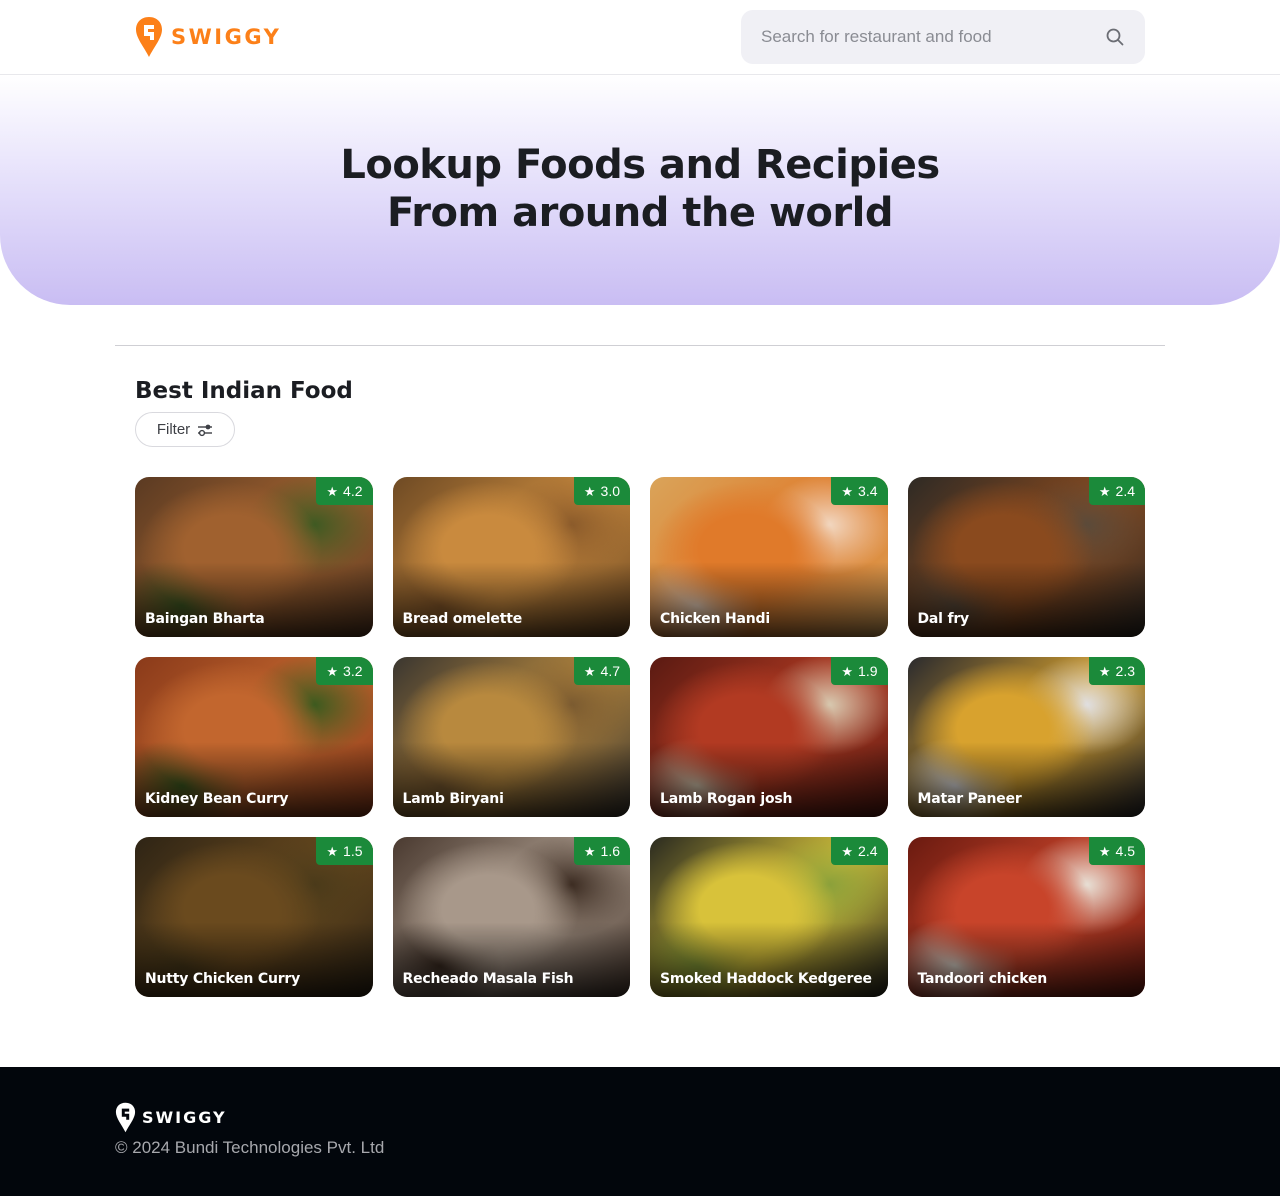  I want to click on rating-badge: ★ 1.9, so click(859, 671).